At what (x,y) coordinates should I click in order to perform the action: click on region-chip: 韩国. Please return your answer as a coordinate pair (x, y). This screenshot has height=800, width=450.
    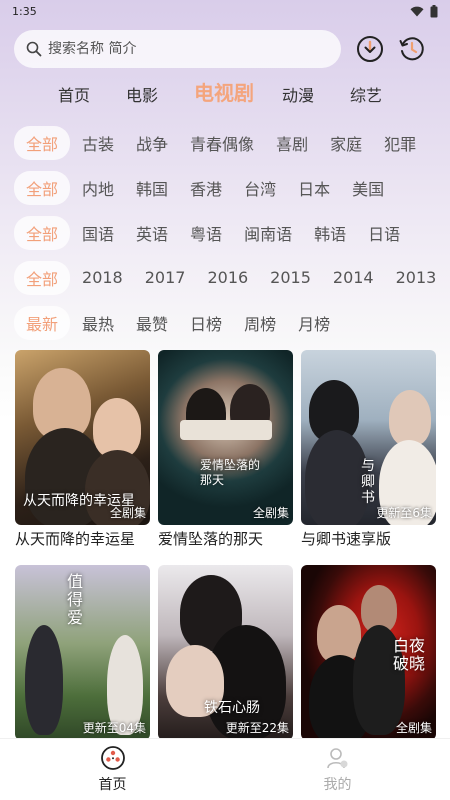
    Looking at the image, I should click on (152, 188).